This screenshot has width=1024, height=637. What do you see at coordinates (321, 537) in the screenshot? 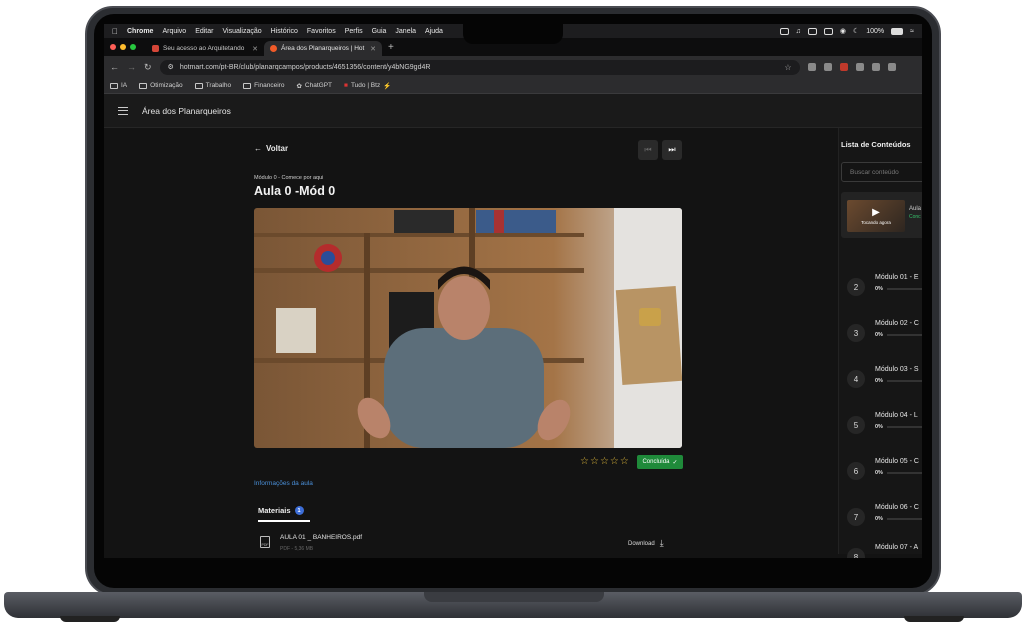
I see `material-file-name: AULA 01 _ BANHEIROS.pdf` at bounding box center [321, 537].